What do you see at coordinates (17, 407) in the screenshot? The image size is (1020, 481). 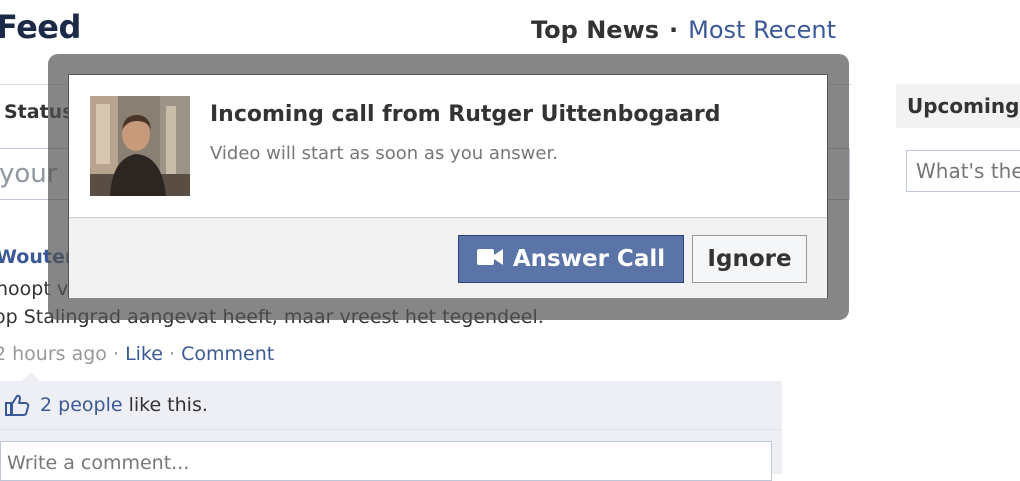 I see `thumbs-up-icon` at bounding box center [17, 407].